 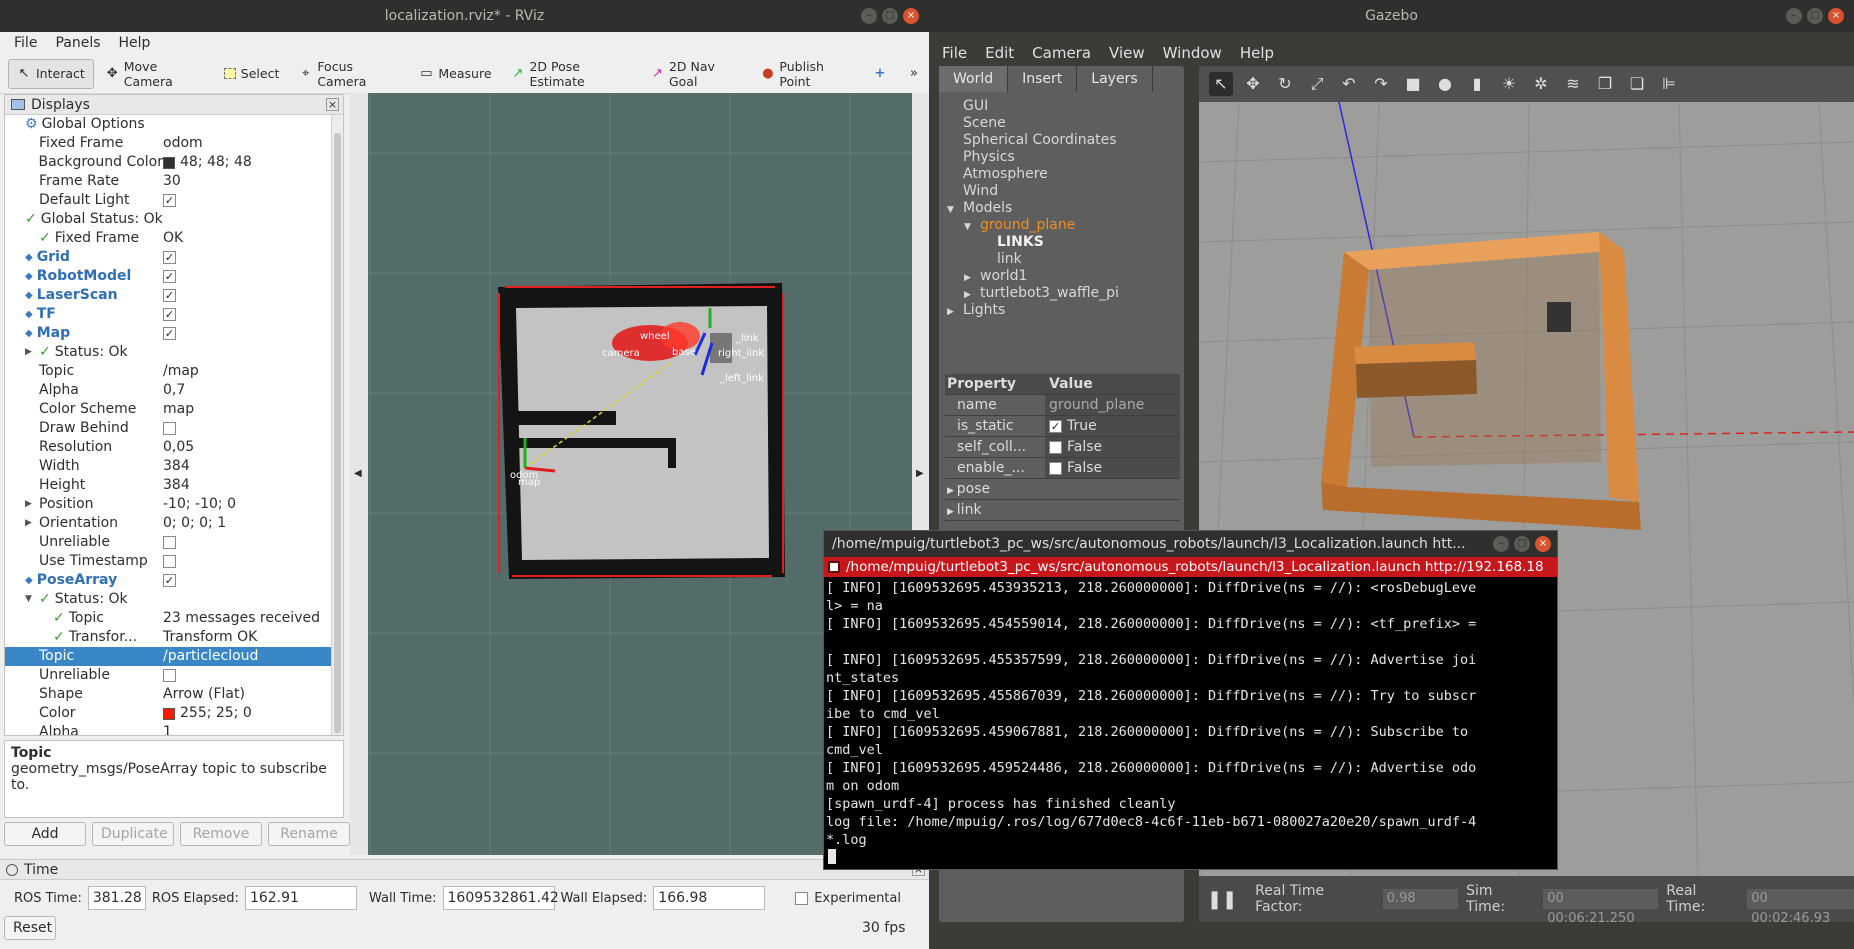 I want to click on add-tool-button: +, so click(x=880, y=74).